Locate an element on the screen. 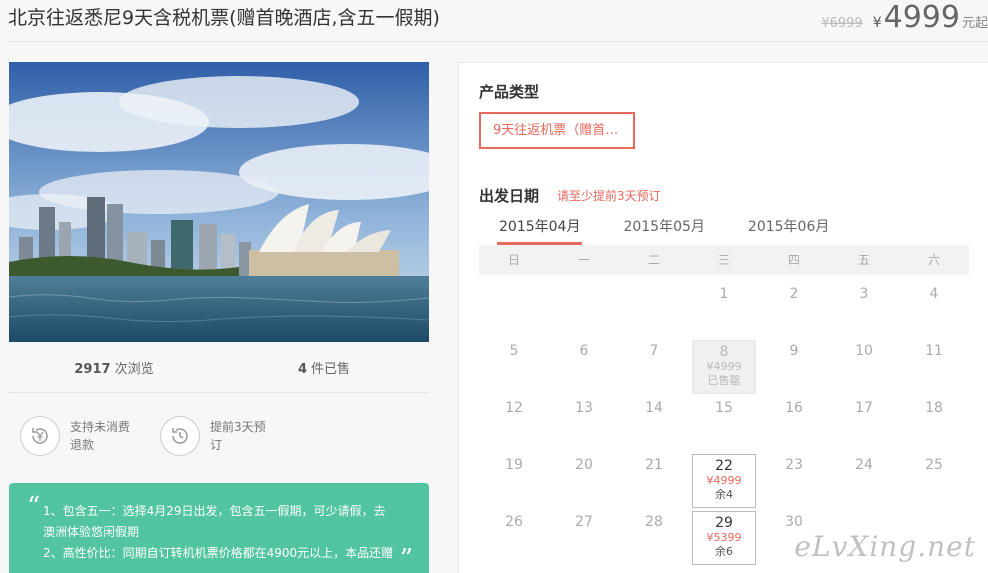 This screenshot has width=988, height=573. weekday-mon: 一 is located at coordinates (583, 260).